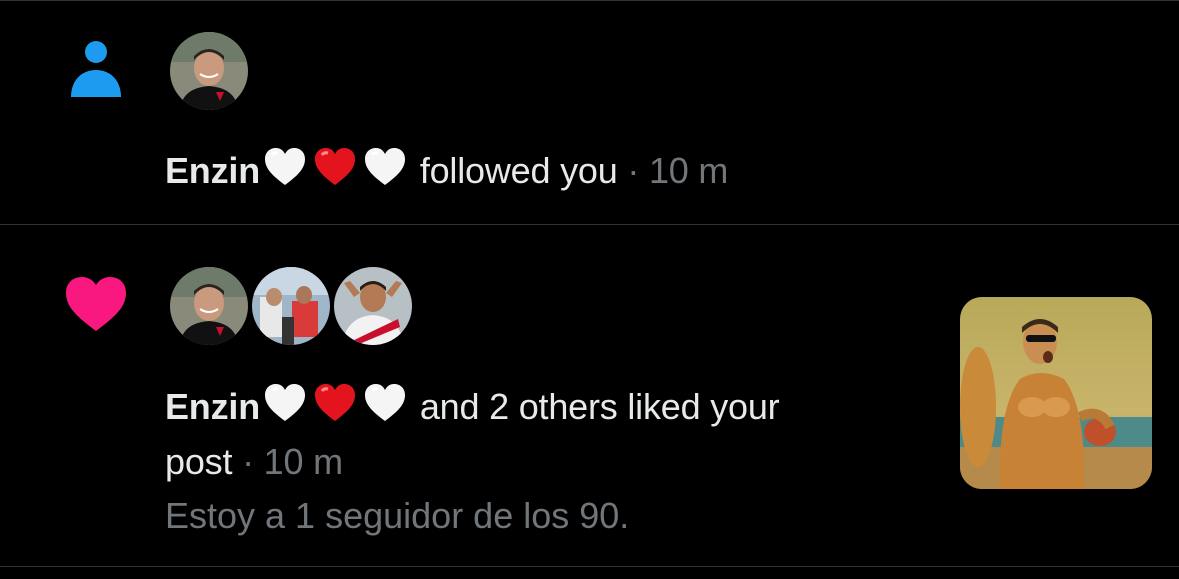 The image size is (1179, 579). Describe the element at coordinates (96, 304) in the screenshot. I see `heart-icon` at that location.